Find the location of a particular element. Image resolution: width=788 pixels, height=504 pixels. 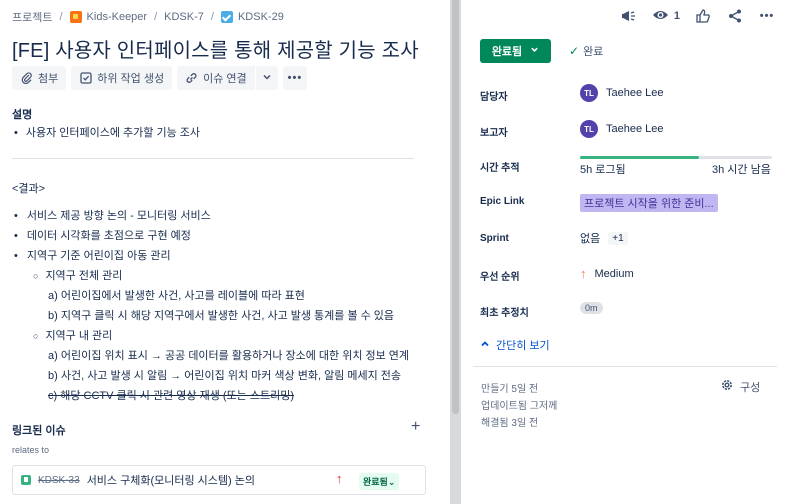

list-item: 지역구 기준 어린이집 아동 관리 is located at coordinates (211, 256).